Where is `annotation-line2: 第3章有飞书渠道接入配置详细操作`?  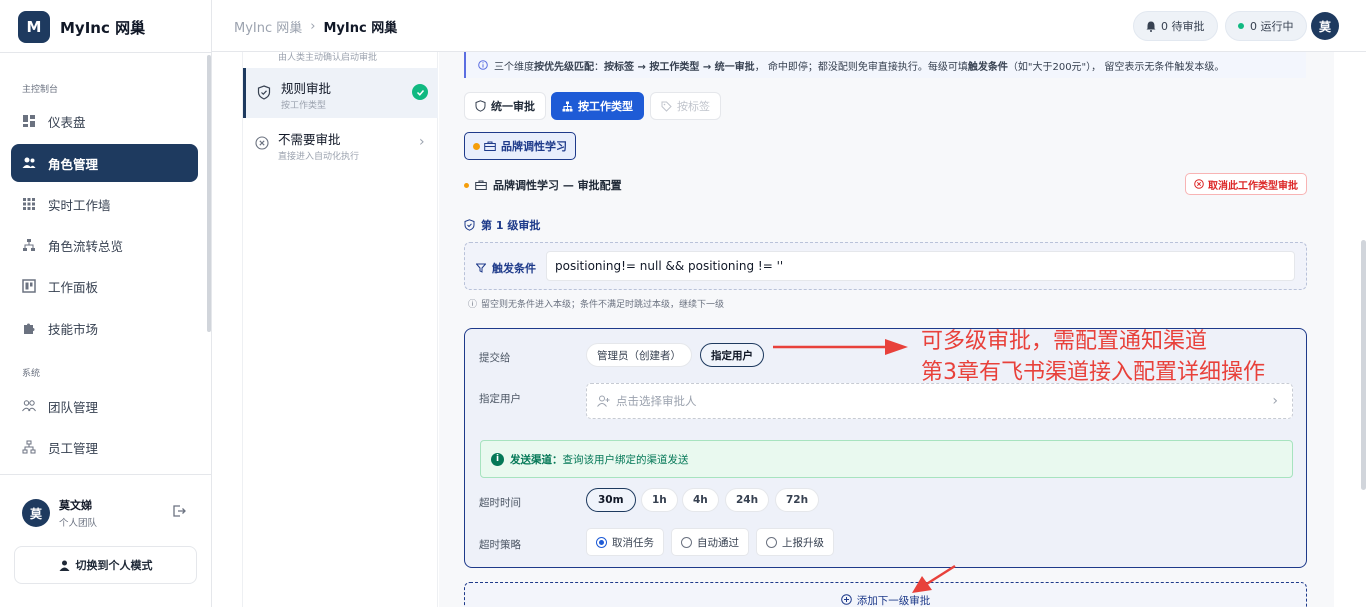 annotation-line2: 第3章有飞书渠道接入配置详细操作 is located at coordinates (1093, 372).